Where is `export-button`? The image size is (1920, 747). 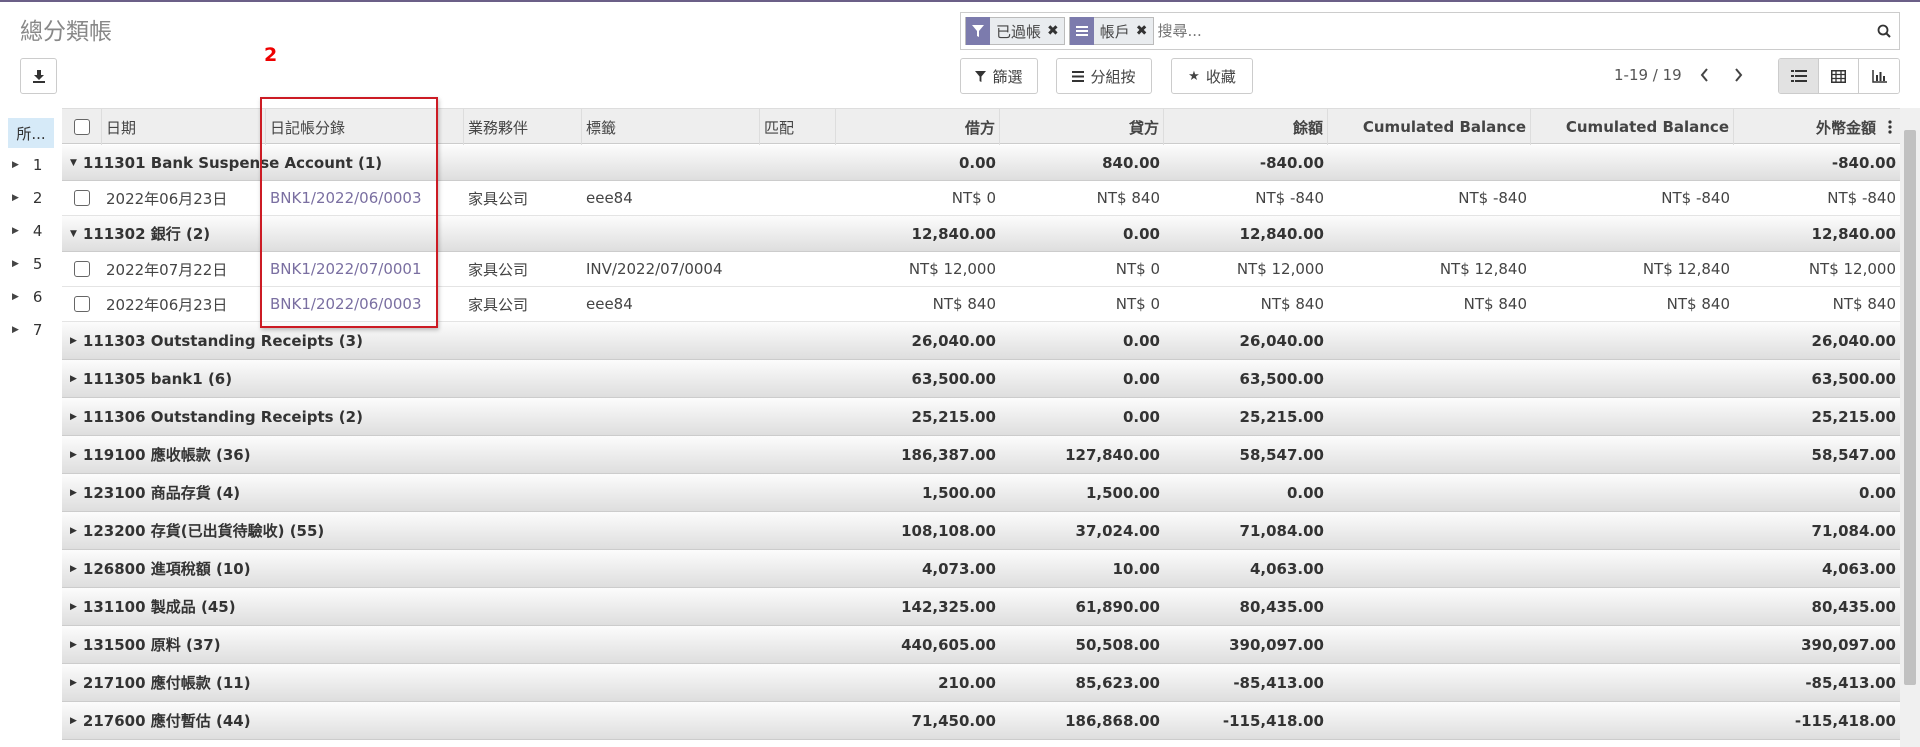 export-button is located at coordinates (38, 76).